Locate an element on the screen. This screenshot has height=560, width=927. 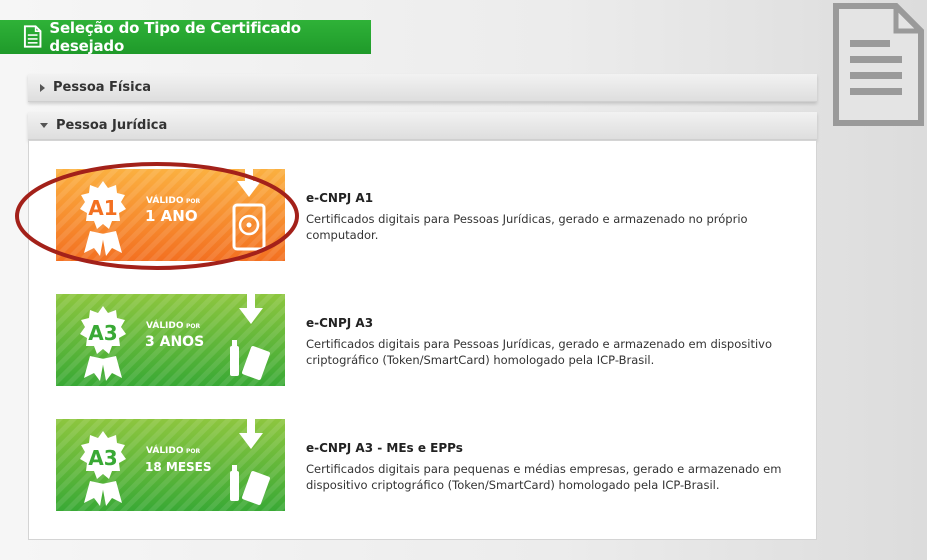
page-title: Seleção do Tipo de Certificado desejado is located at coordinates (175, 37).